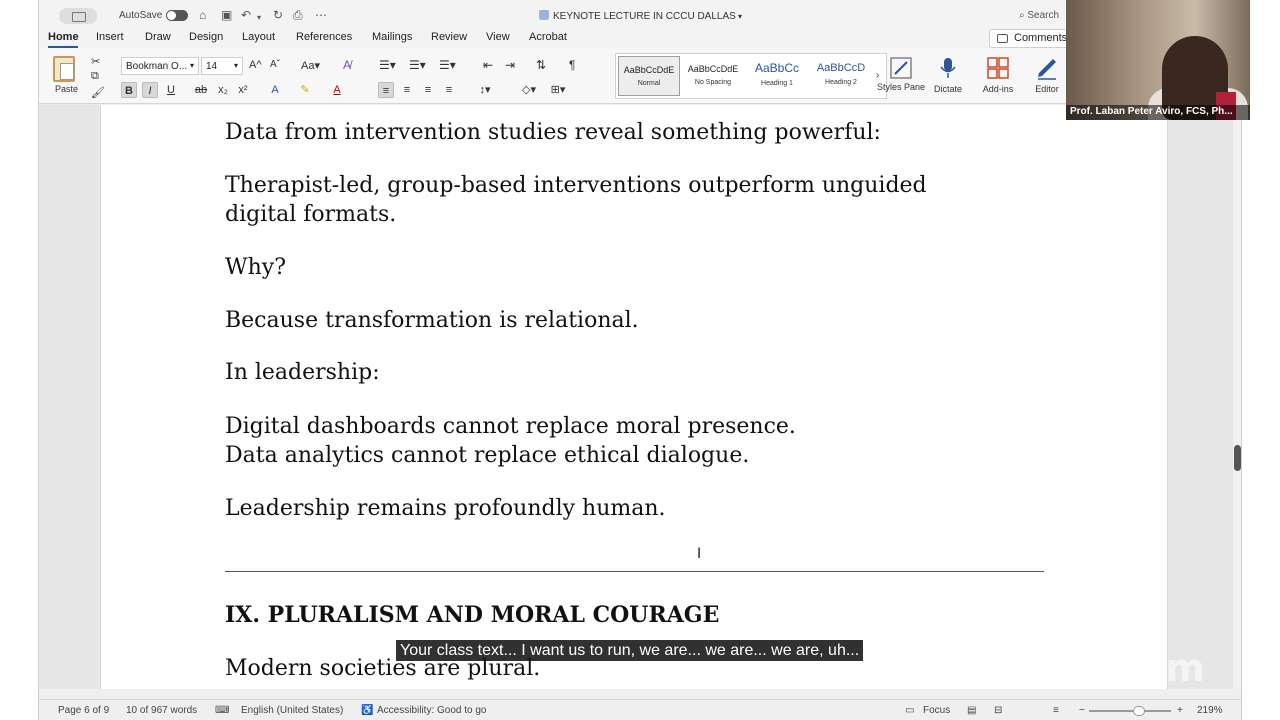 The width and height of the screenshot is (1280, 720). What do you see at coordinates (226, 15) in the screenshot?
I see `save-icon: ▣` at bounding box center [226, 15].